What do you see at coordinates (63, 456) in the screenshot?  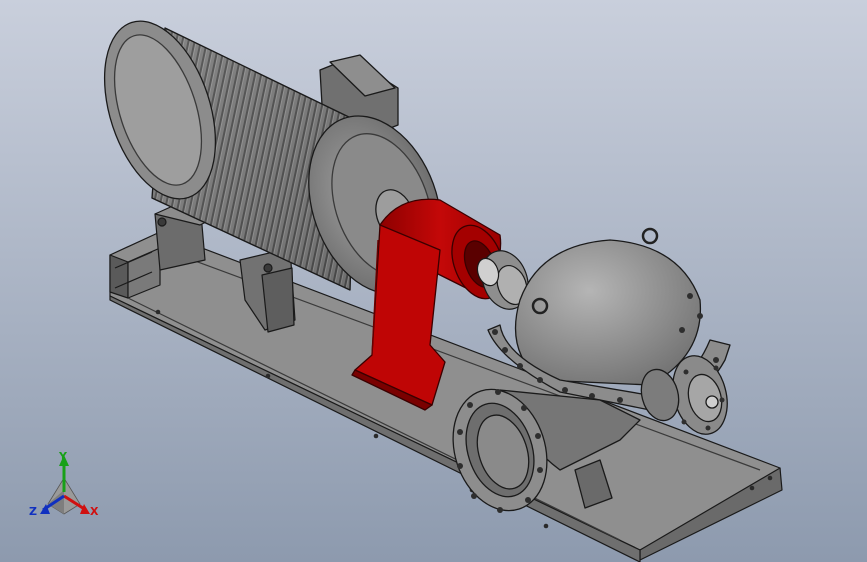 I see `triad-y-label: Y` at bounding box center [63, 456].